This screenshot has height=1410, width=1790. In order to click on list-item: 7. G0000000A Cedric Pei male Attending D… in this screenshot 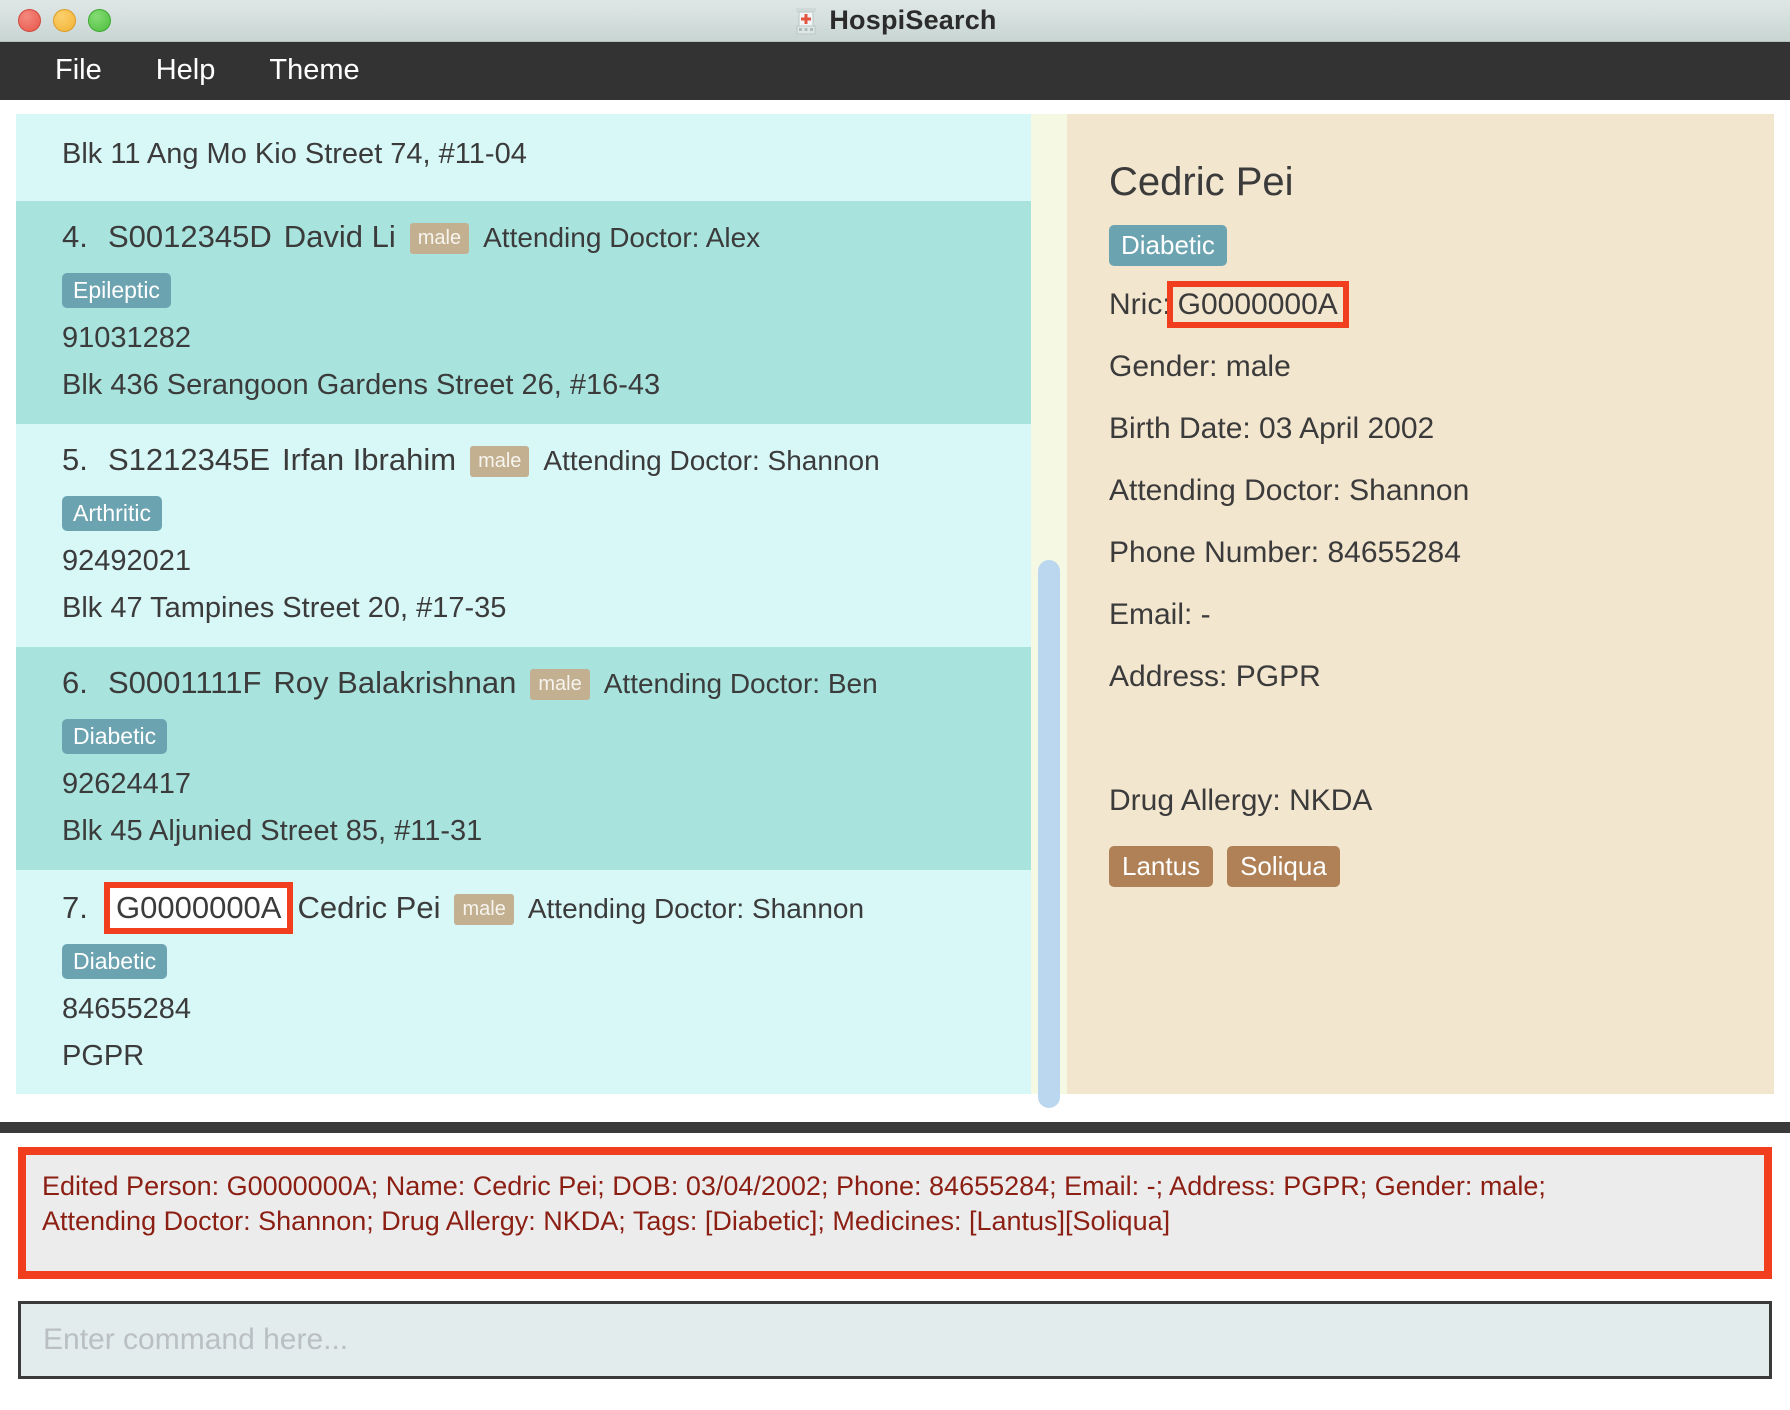, I will do `click(523, 982)`.